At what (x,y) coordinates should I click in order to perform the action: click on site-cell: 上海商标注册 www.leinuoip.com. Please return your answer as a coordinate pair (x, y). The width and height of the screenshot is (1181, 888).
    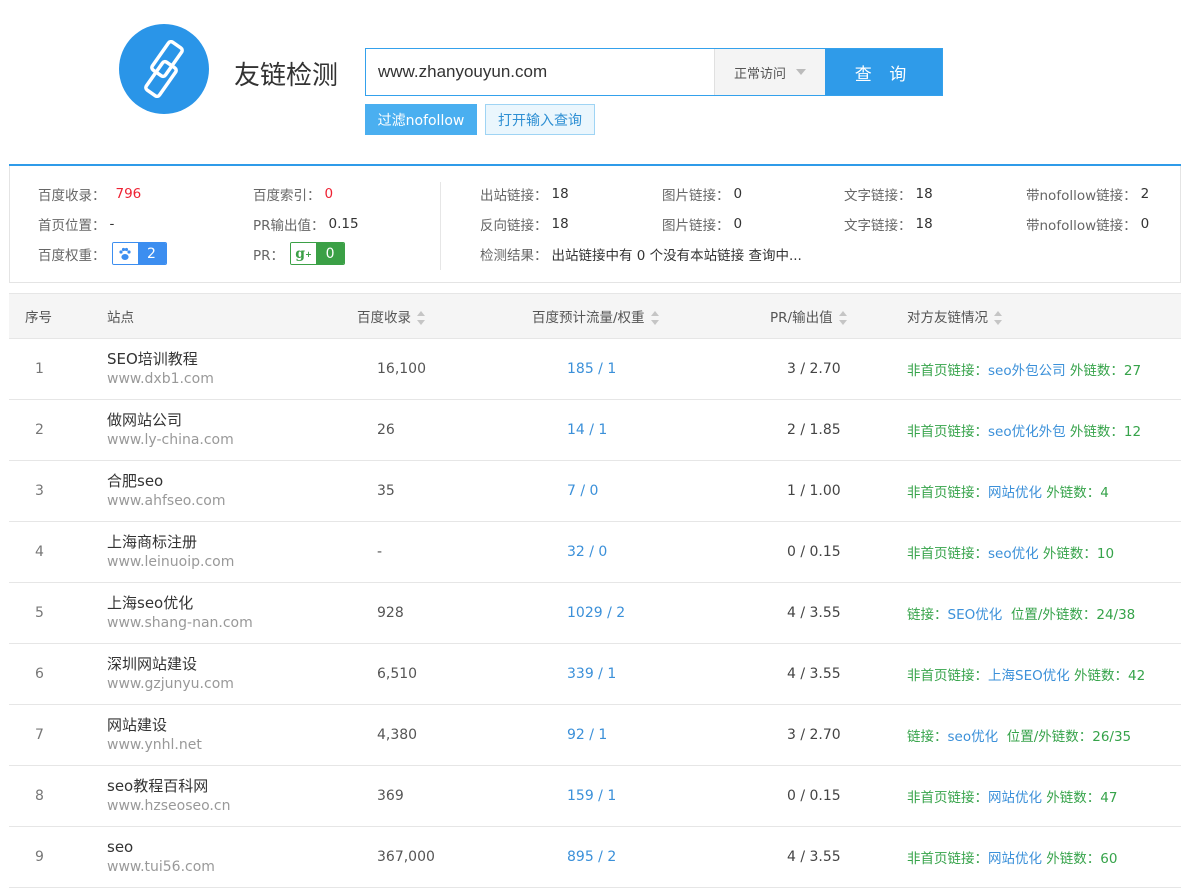
    Looking at the image, I should click on (227, 552).